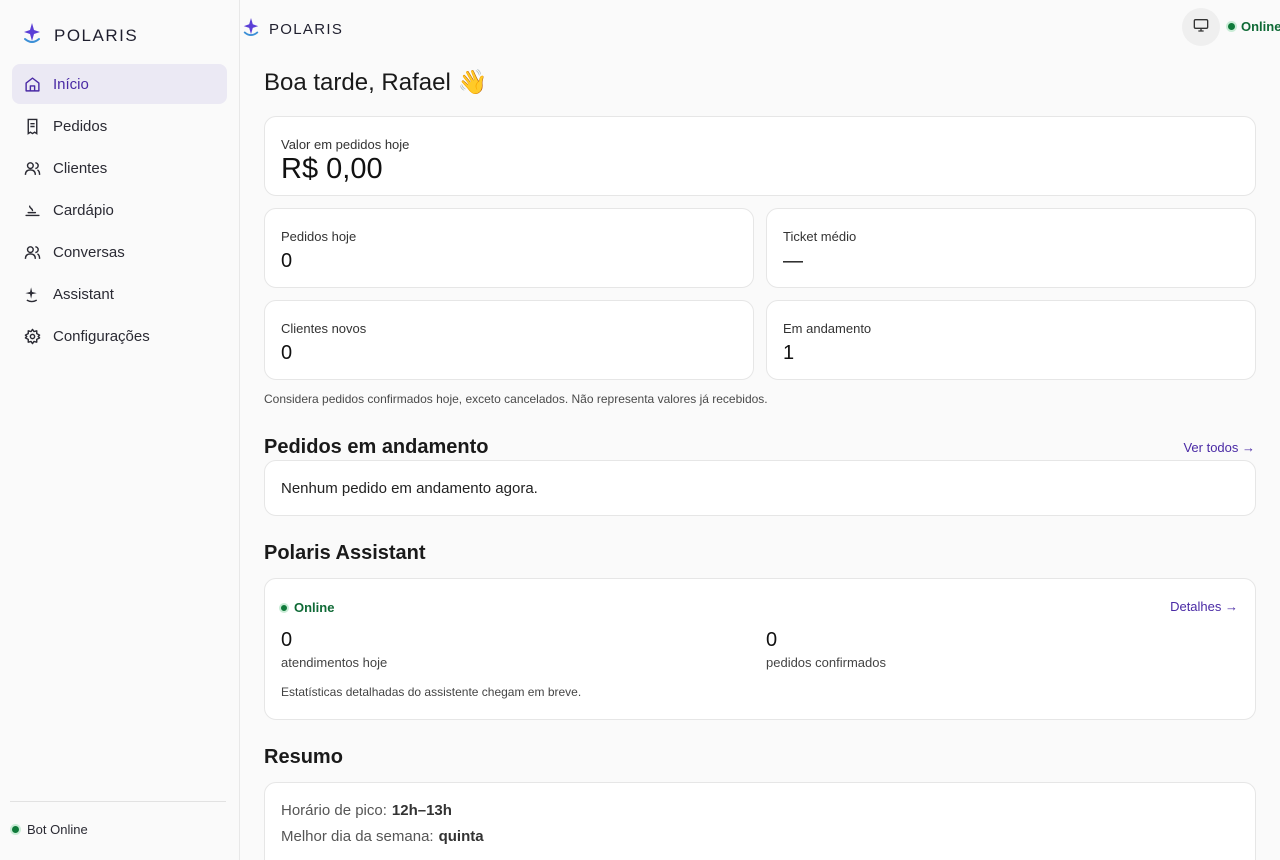  Describe the element at coordinates (32, 210) in the screenshot. I see `menu-book-icon` at that location.